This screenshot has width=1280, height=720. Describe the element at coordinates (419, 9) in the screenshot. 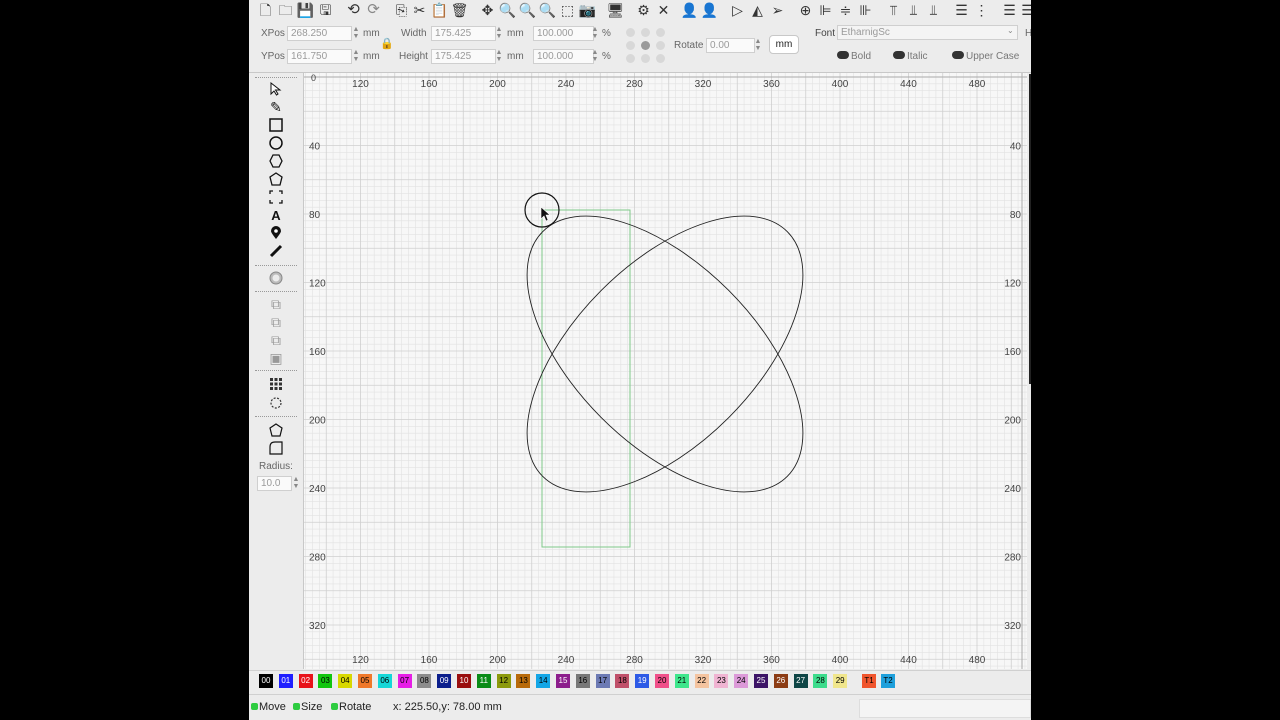

I see `cut-icon: ✂` at that location.